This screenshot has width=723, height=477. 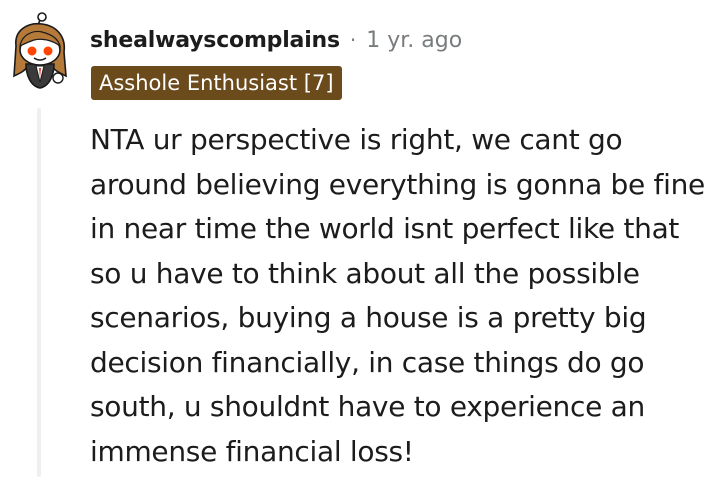 I want to click on thread-collapse-line, so click(x=39, y=292).